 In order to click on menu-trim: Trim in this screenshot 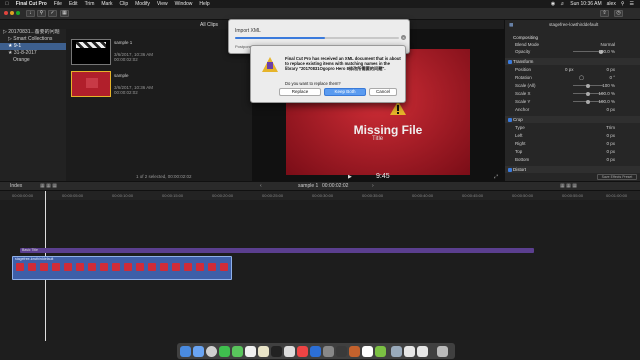, I will do `click(90, 4)`.